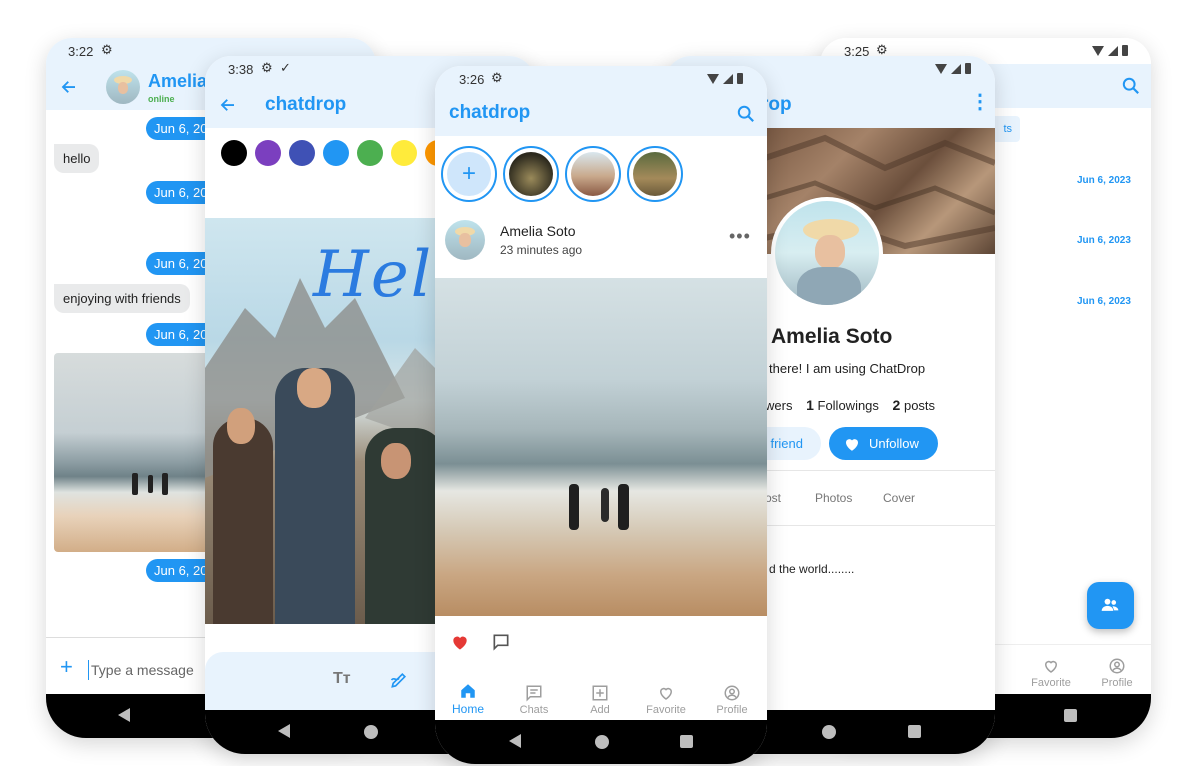 This screenshot has height=766, width=1200. What do you see at coordinates (81, 51) in the screenshot?
I see `status-time: 3:22` at bounding box center [81, 51].